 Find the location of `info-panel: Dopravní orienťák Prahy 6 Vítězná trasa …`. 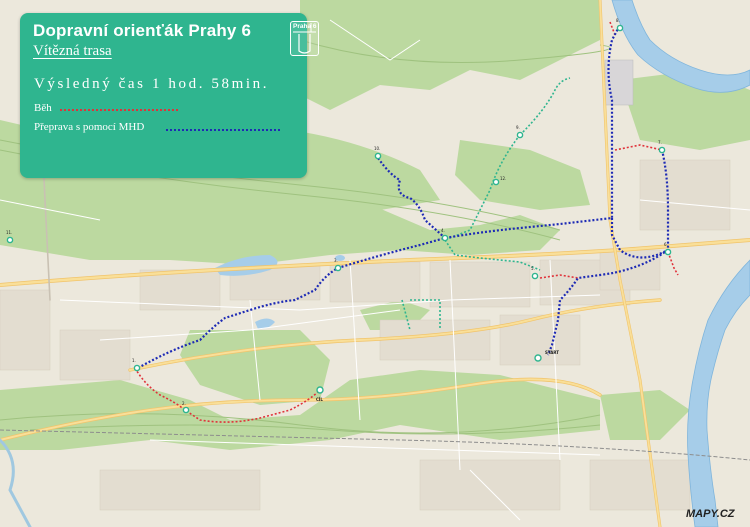

info-panel: Dopravní orienťák Prahy 6 Vítězná trasa … is located at coordinates (169, 95).